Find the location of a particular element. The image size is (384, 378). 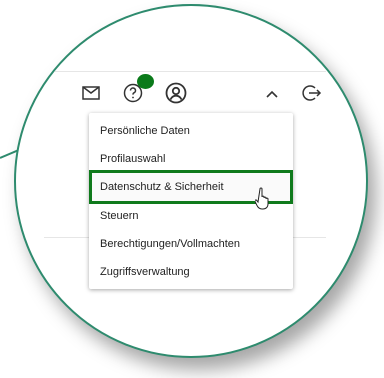

menu-item-zugriffsverwaltung: Zugriffsverwaltung is located at coordinates (191, 272).